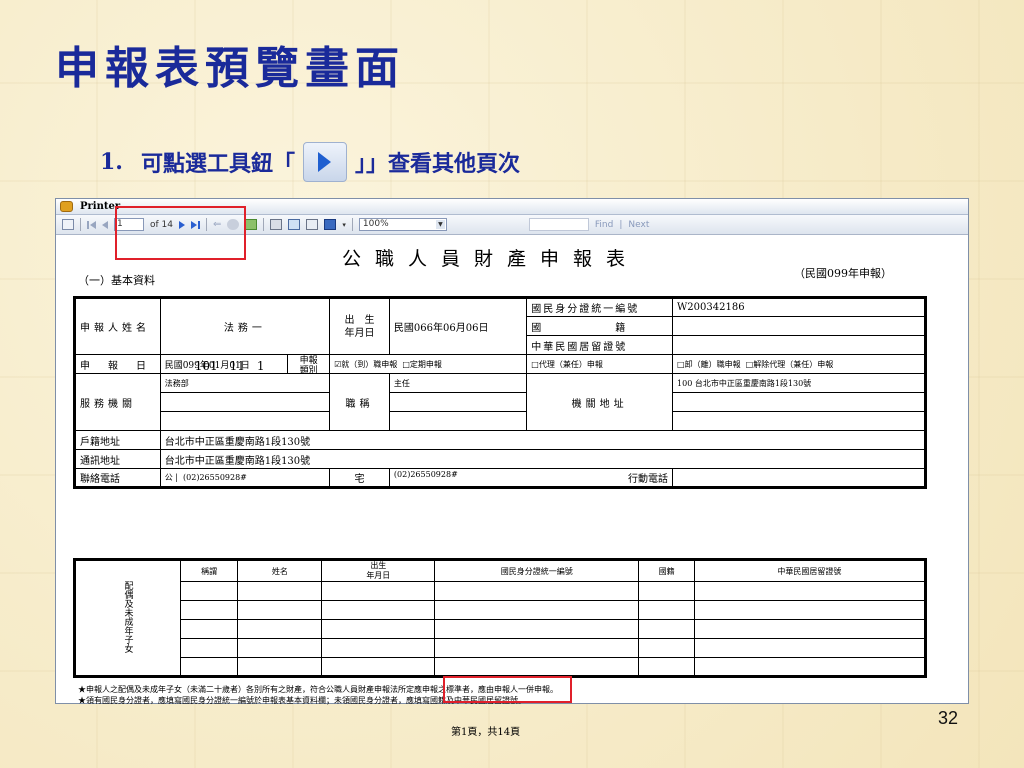 The image size is (1024, 768). I want to click on next-page-button-sample, so click(324, 162).